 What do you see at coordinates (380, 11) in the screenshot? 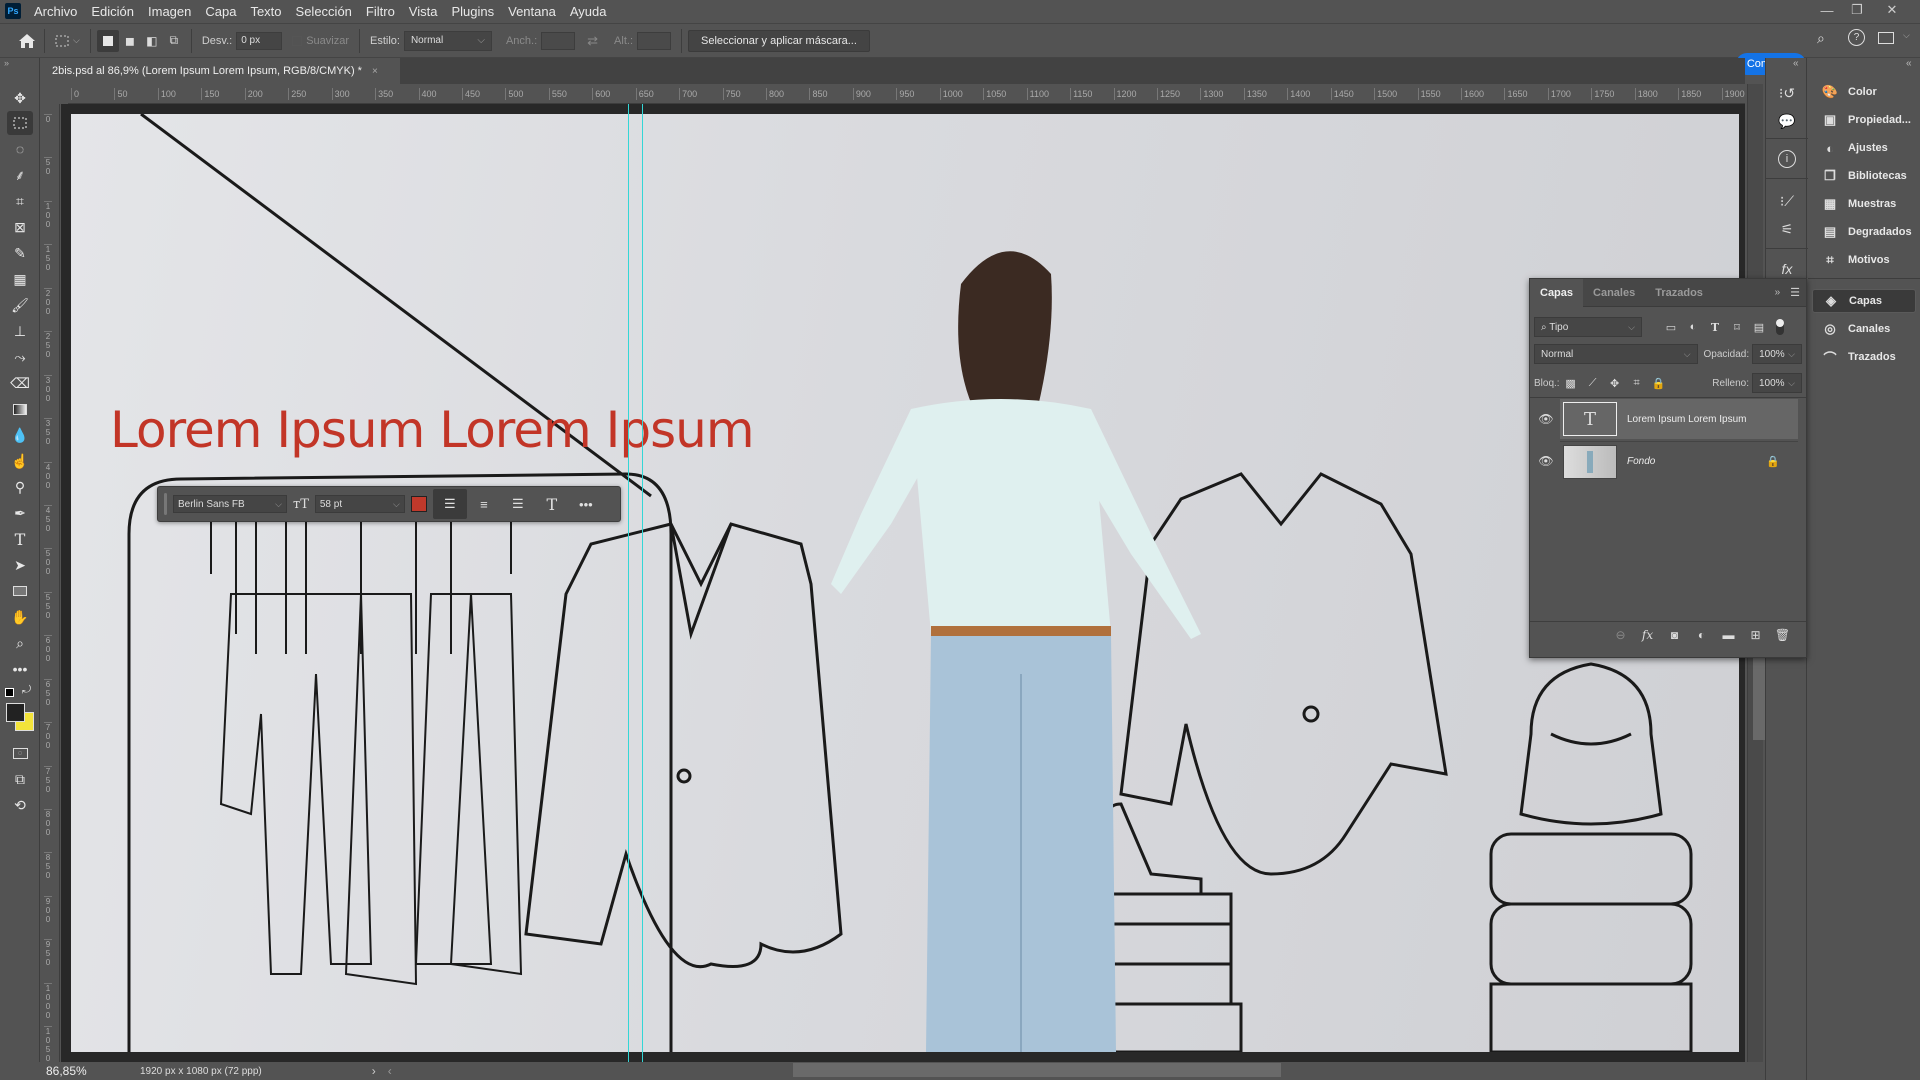
I see `menu-filtro: Filtro` at bounding box center [380, 11].